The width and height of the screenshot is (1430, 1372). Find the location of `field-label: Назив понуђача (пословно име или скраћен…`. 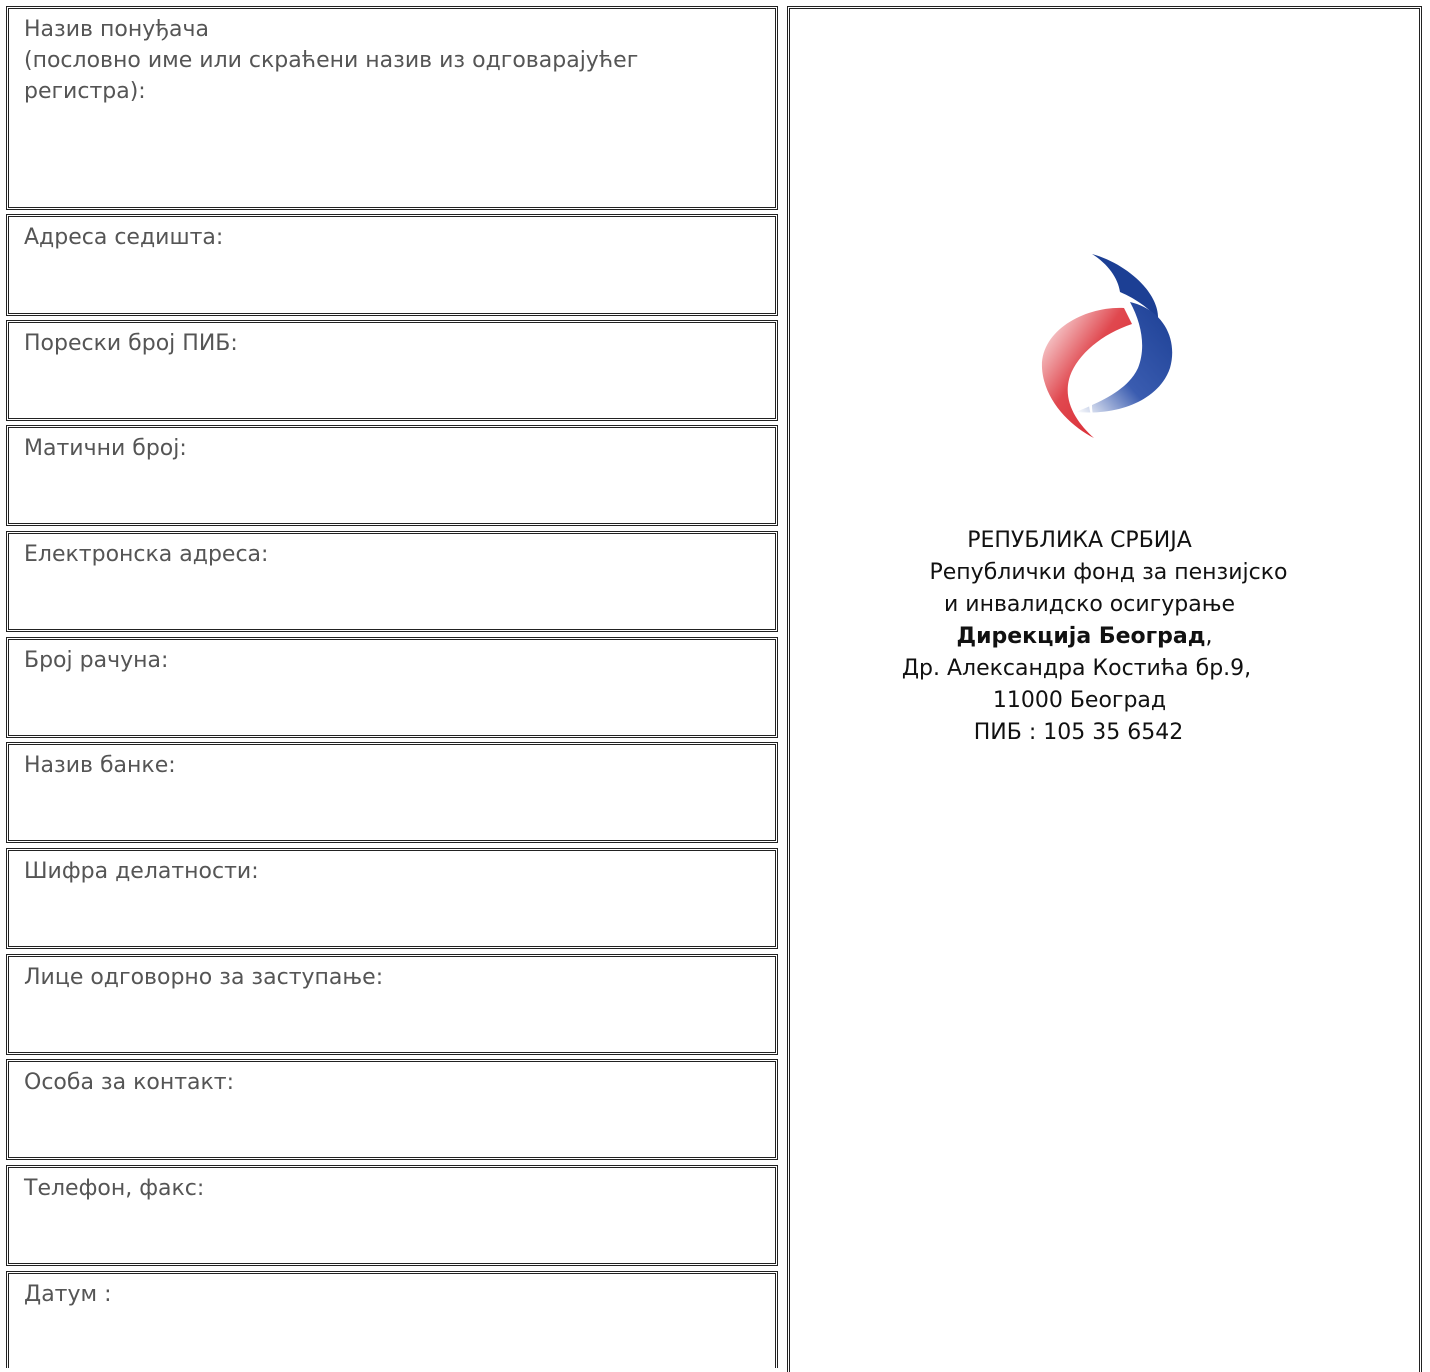

field-label: Назив понуђача (пословно име или скраћен… is located at coordinates (331, 60).